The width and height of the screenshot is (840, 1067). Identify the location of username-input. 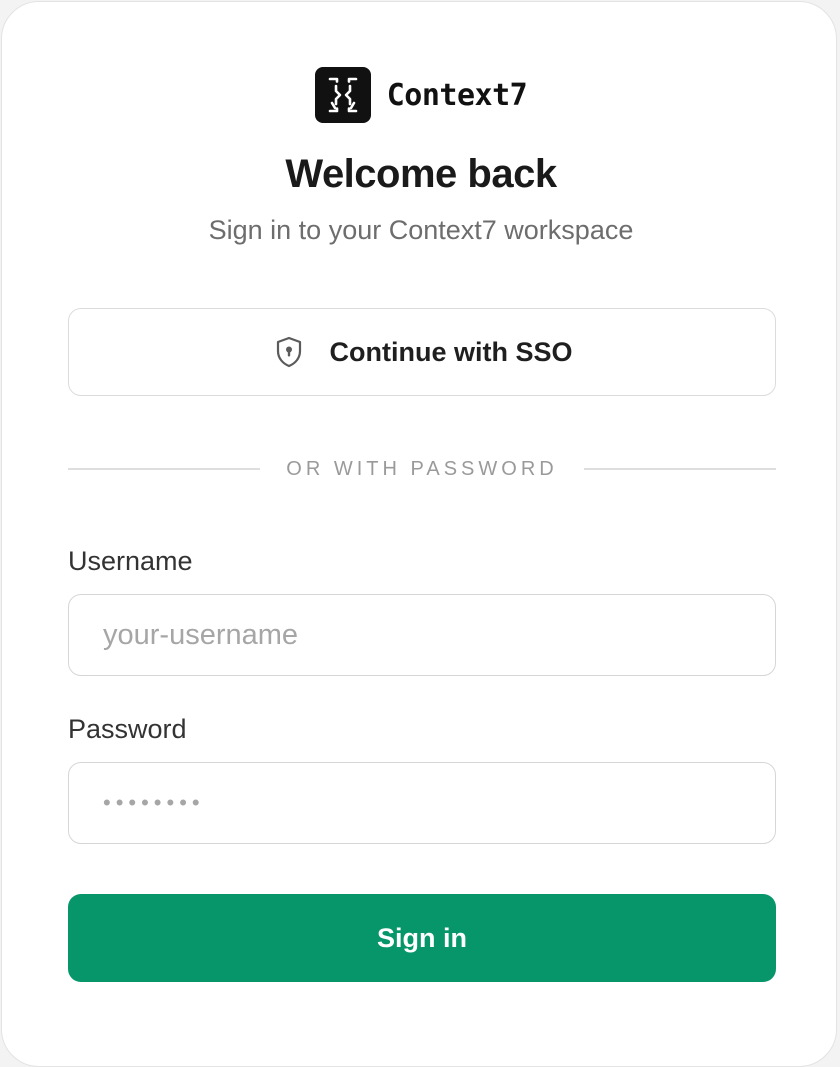
(422, 635).